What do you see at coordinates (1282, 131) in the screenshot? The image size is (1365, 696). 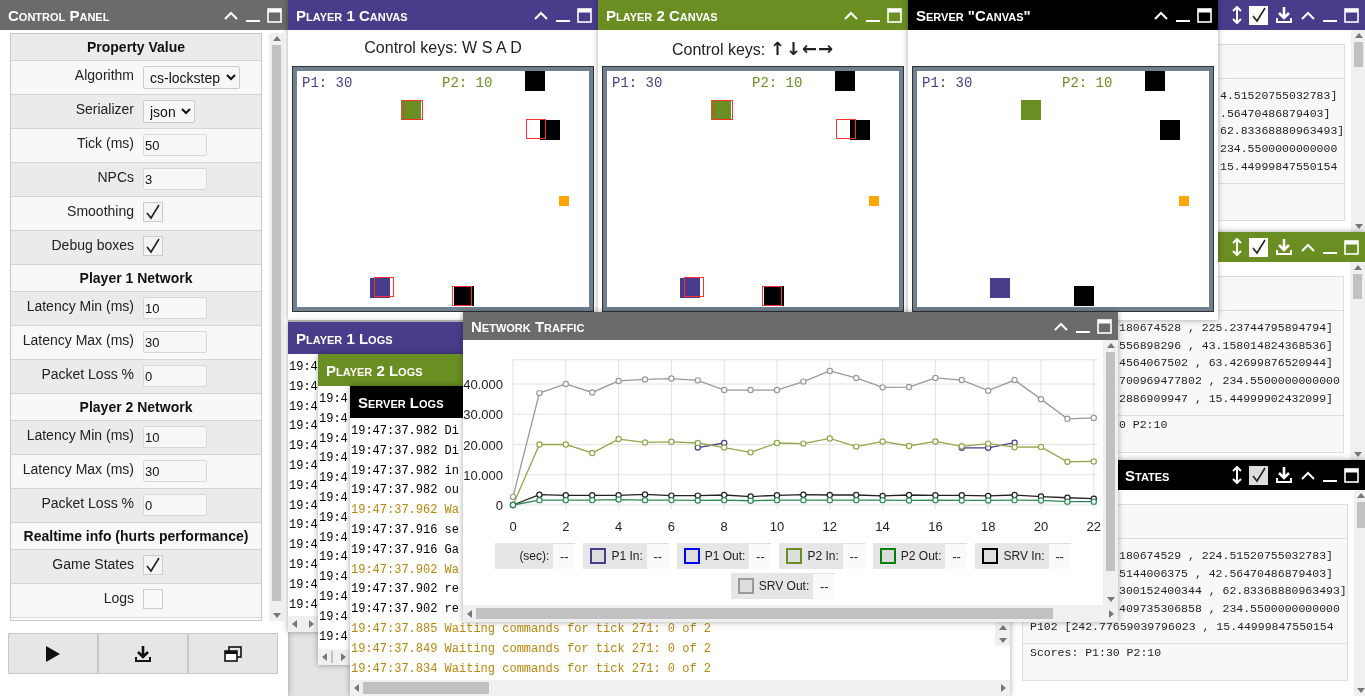 I see `state-line: 62.83368880963493]` at bounding box center [1282, 131].